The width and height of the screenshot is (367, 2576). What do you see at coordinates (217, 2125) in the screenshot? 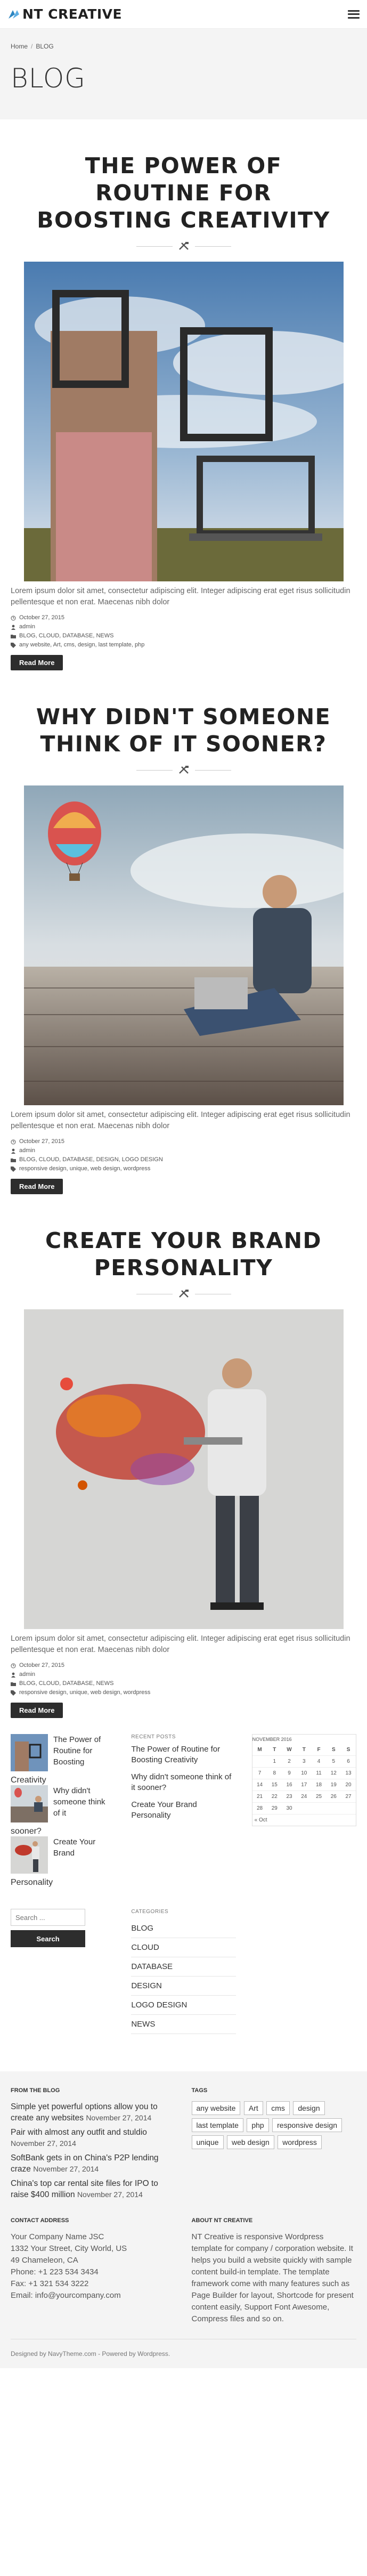
I see `tag-link: last template` at bounding box center [217, 2125].